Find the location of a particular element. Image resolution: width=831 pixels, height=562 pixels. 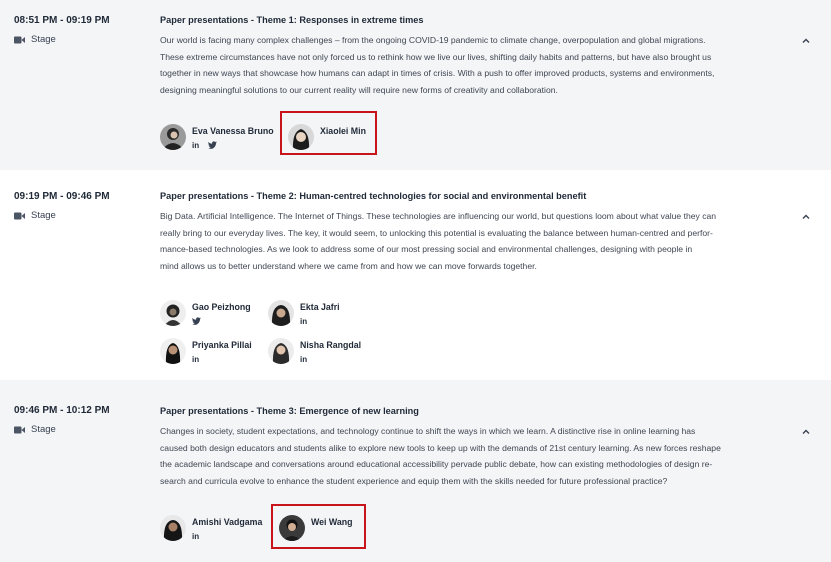

session-time: 09:46 PM - 10:12 PM is located at coordinates (62, 410).